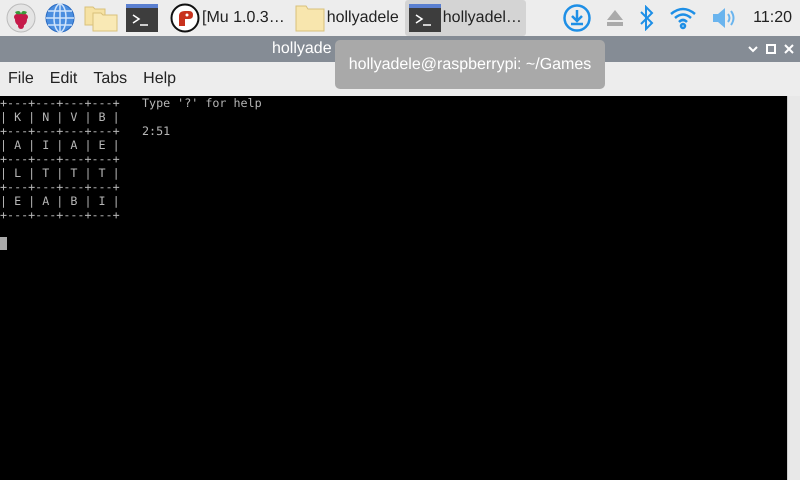 This screenshot has height=480, width=800. I want to click on board-line: | K | N | V | B |, so click(60, 117).